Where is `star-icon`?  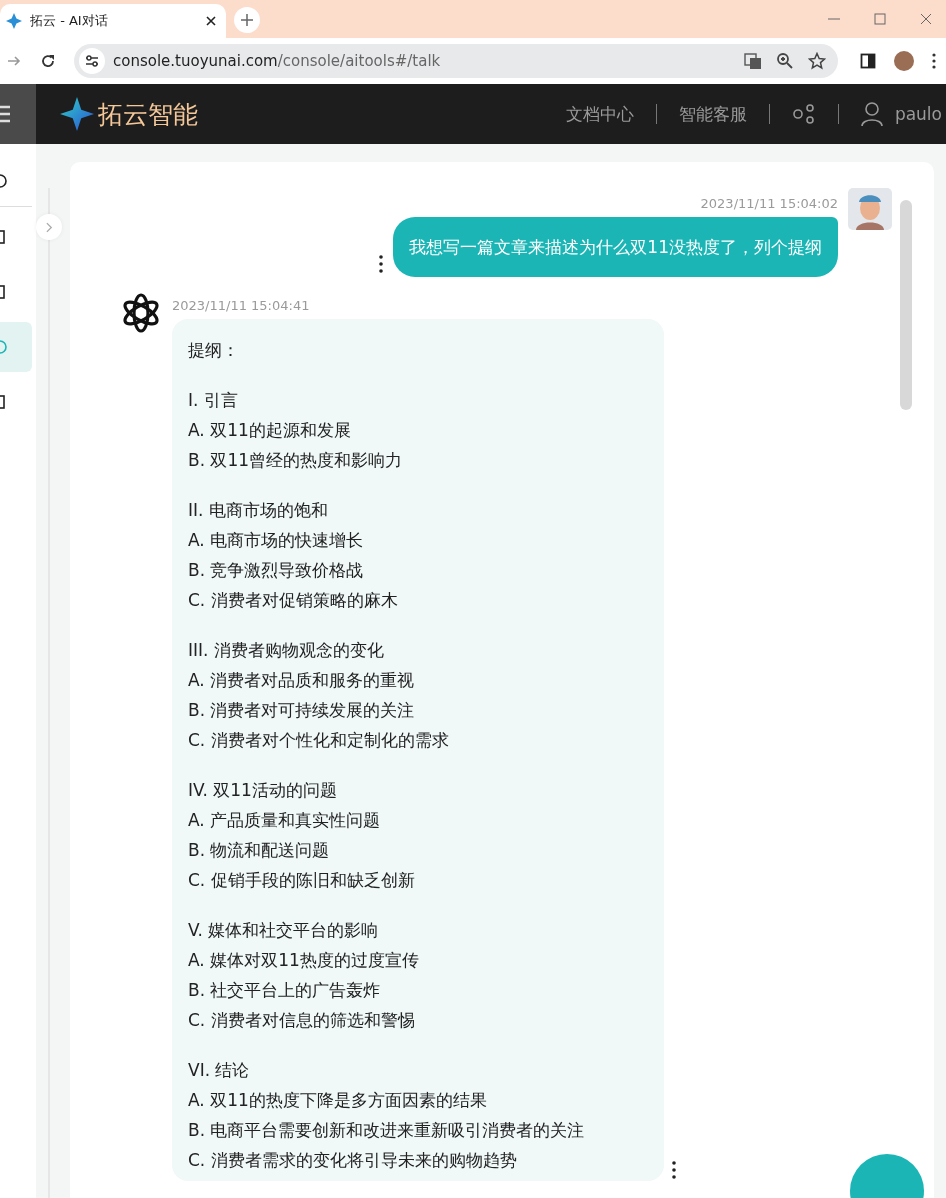 star-icon is located at coordinates (817, 61).